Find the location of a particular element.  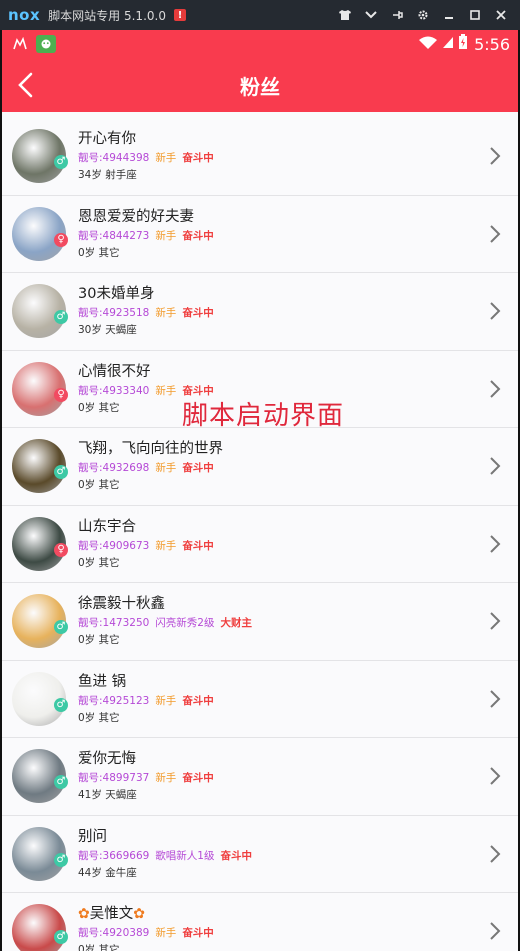

fan-id: 靓号:3669669 is located at coordinates (114, 855).